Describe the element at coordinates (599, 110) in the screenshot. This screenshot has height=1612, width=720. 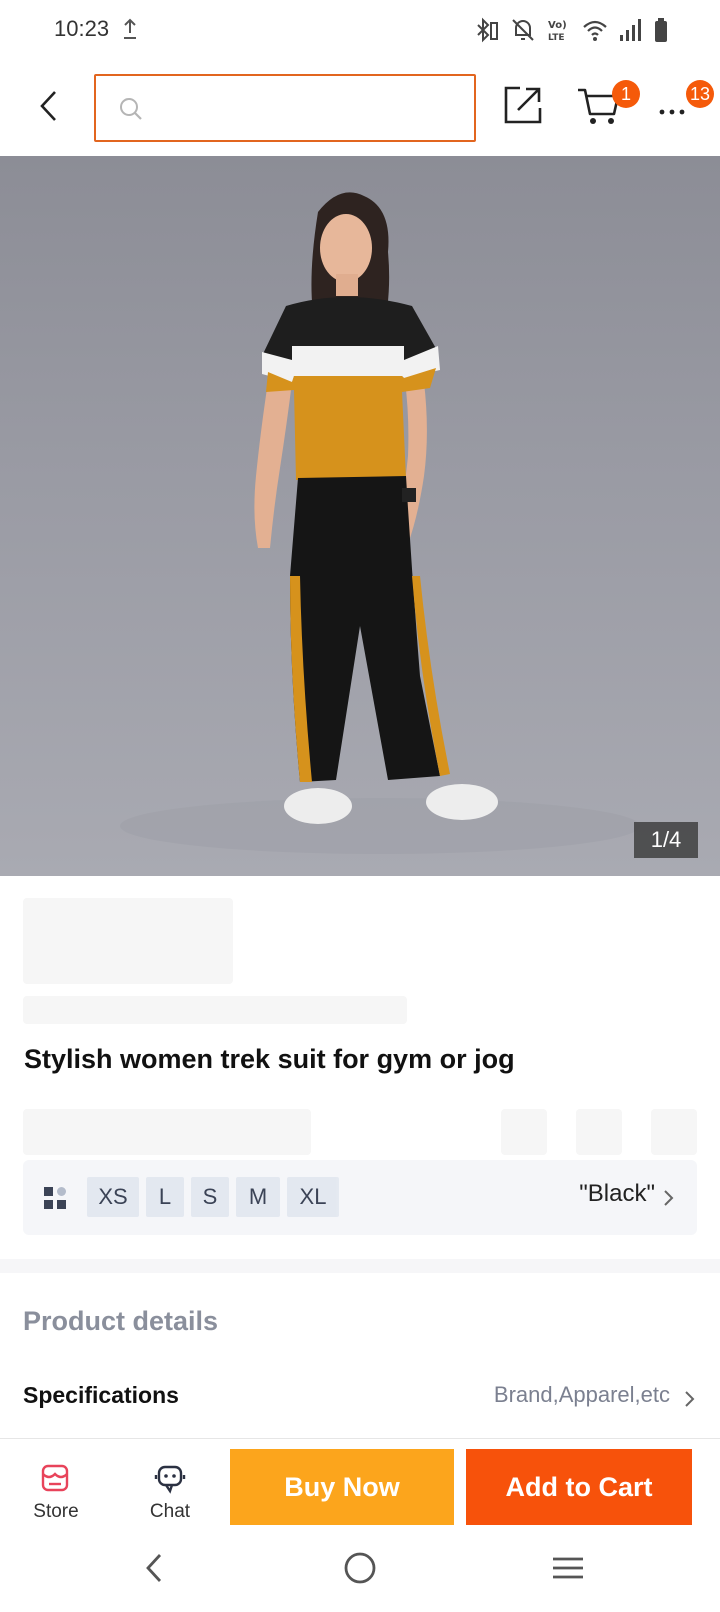
I see `cart-icon` at that location.